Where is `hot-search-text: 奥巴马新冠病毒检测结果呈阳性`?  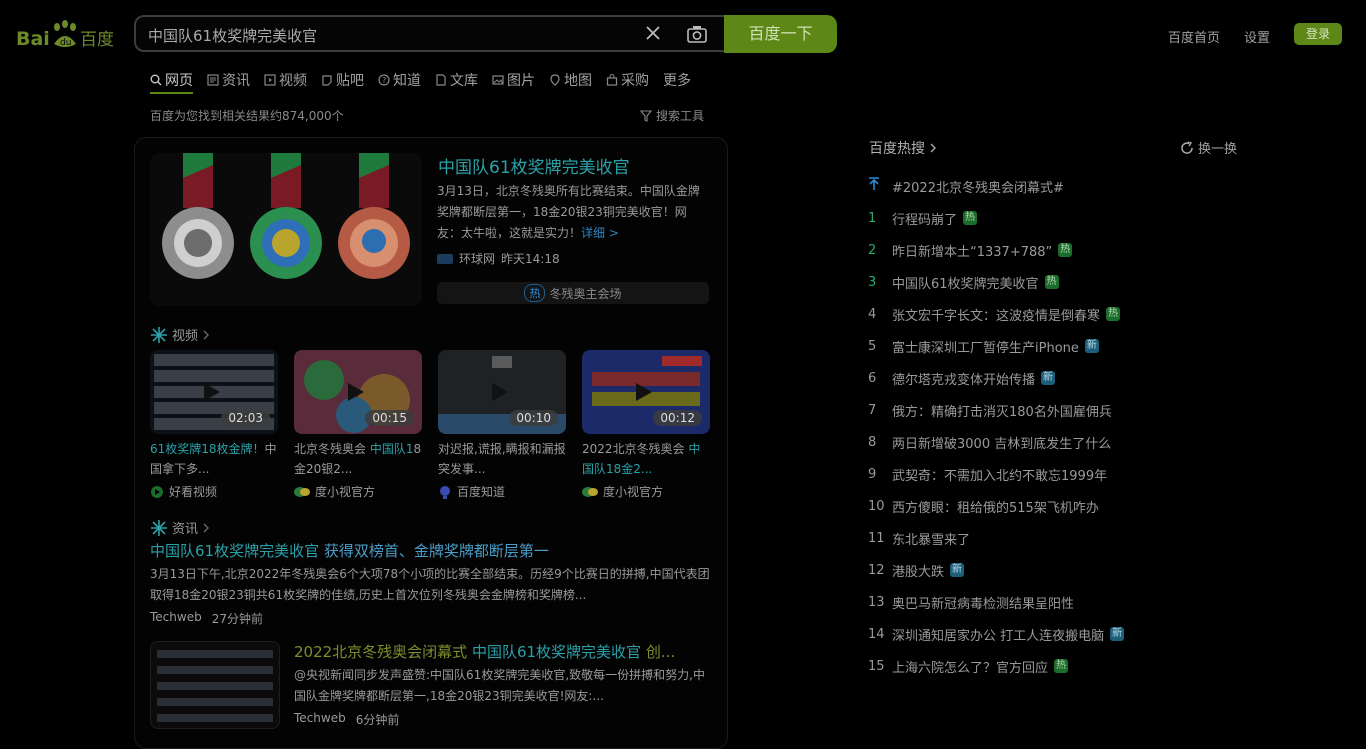 hot-search-text: 奥巴马新冠病毒检测结果呈阳性 is located at coordinates (983, 604).